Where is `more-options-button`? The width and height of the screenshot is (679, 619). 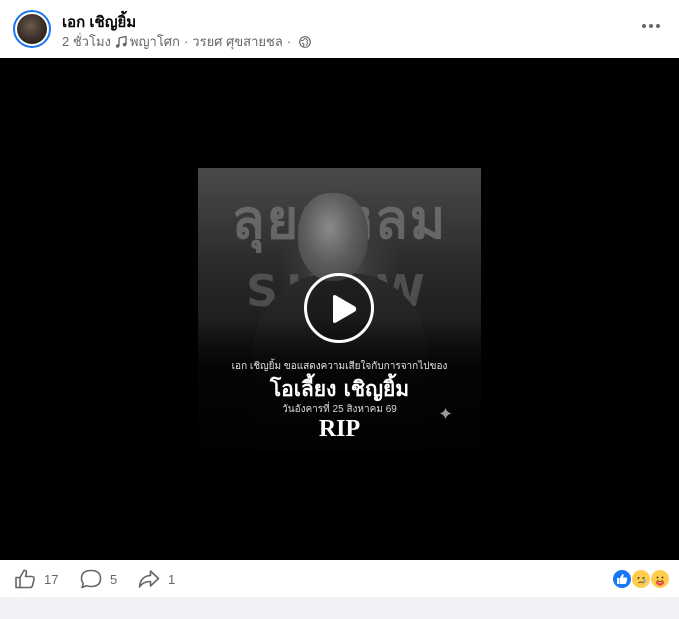 more-options-button is located at coordinates (651, 26).